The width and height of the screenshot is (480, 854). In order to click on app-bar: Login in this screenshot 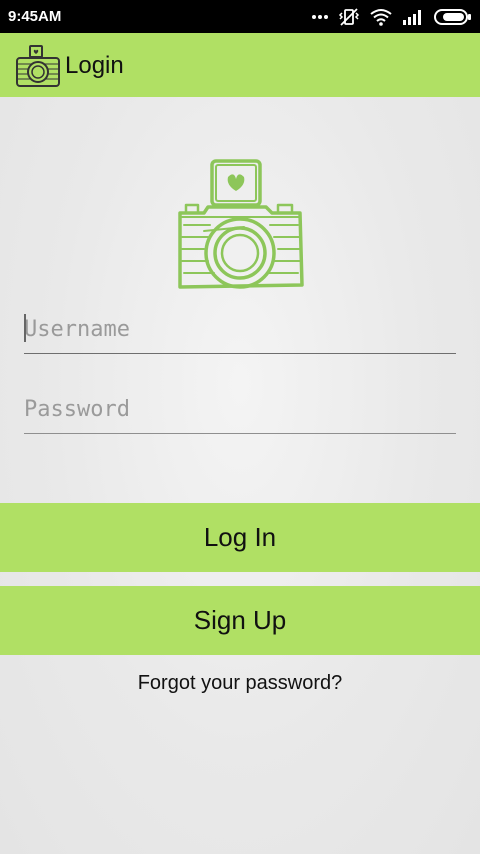, I will do `click(240, 65)`.